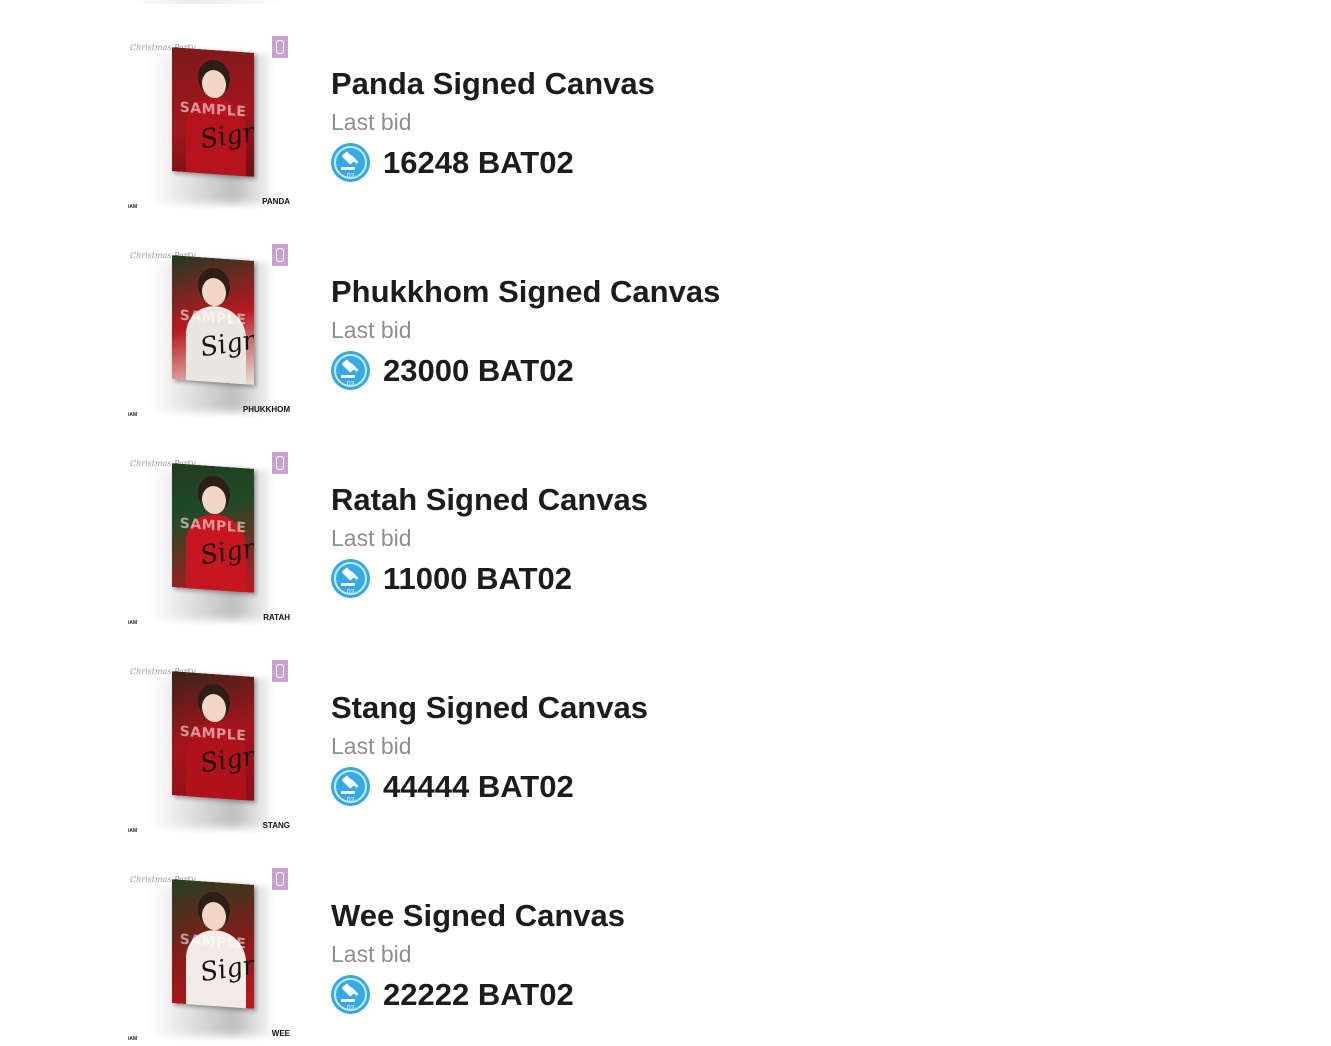  What do you see at coordinates (280, 1033) in the screenshot?
I see `member-name-tag: WEE` at bounding box center [280, 1033].